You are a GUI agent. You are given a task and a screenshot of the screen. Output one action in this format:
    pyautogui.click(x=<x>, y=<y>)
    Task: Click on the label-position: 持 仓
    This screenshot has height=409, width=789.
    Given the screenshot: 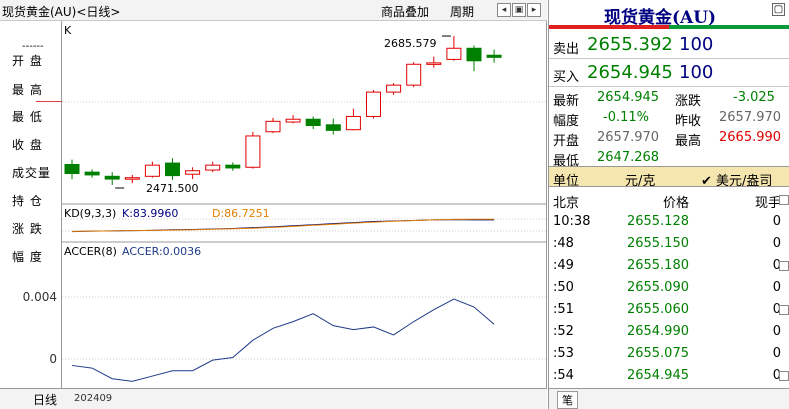 What is the action you would take?
    pyautogui.click(x=27, y=201)
    